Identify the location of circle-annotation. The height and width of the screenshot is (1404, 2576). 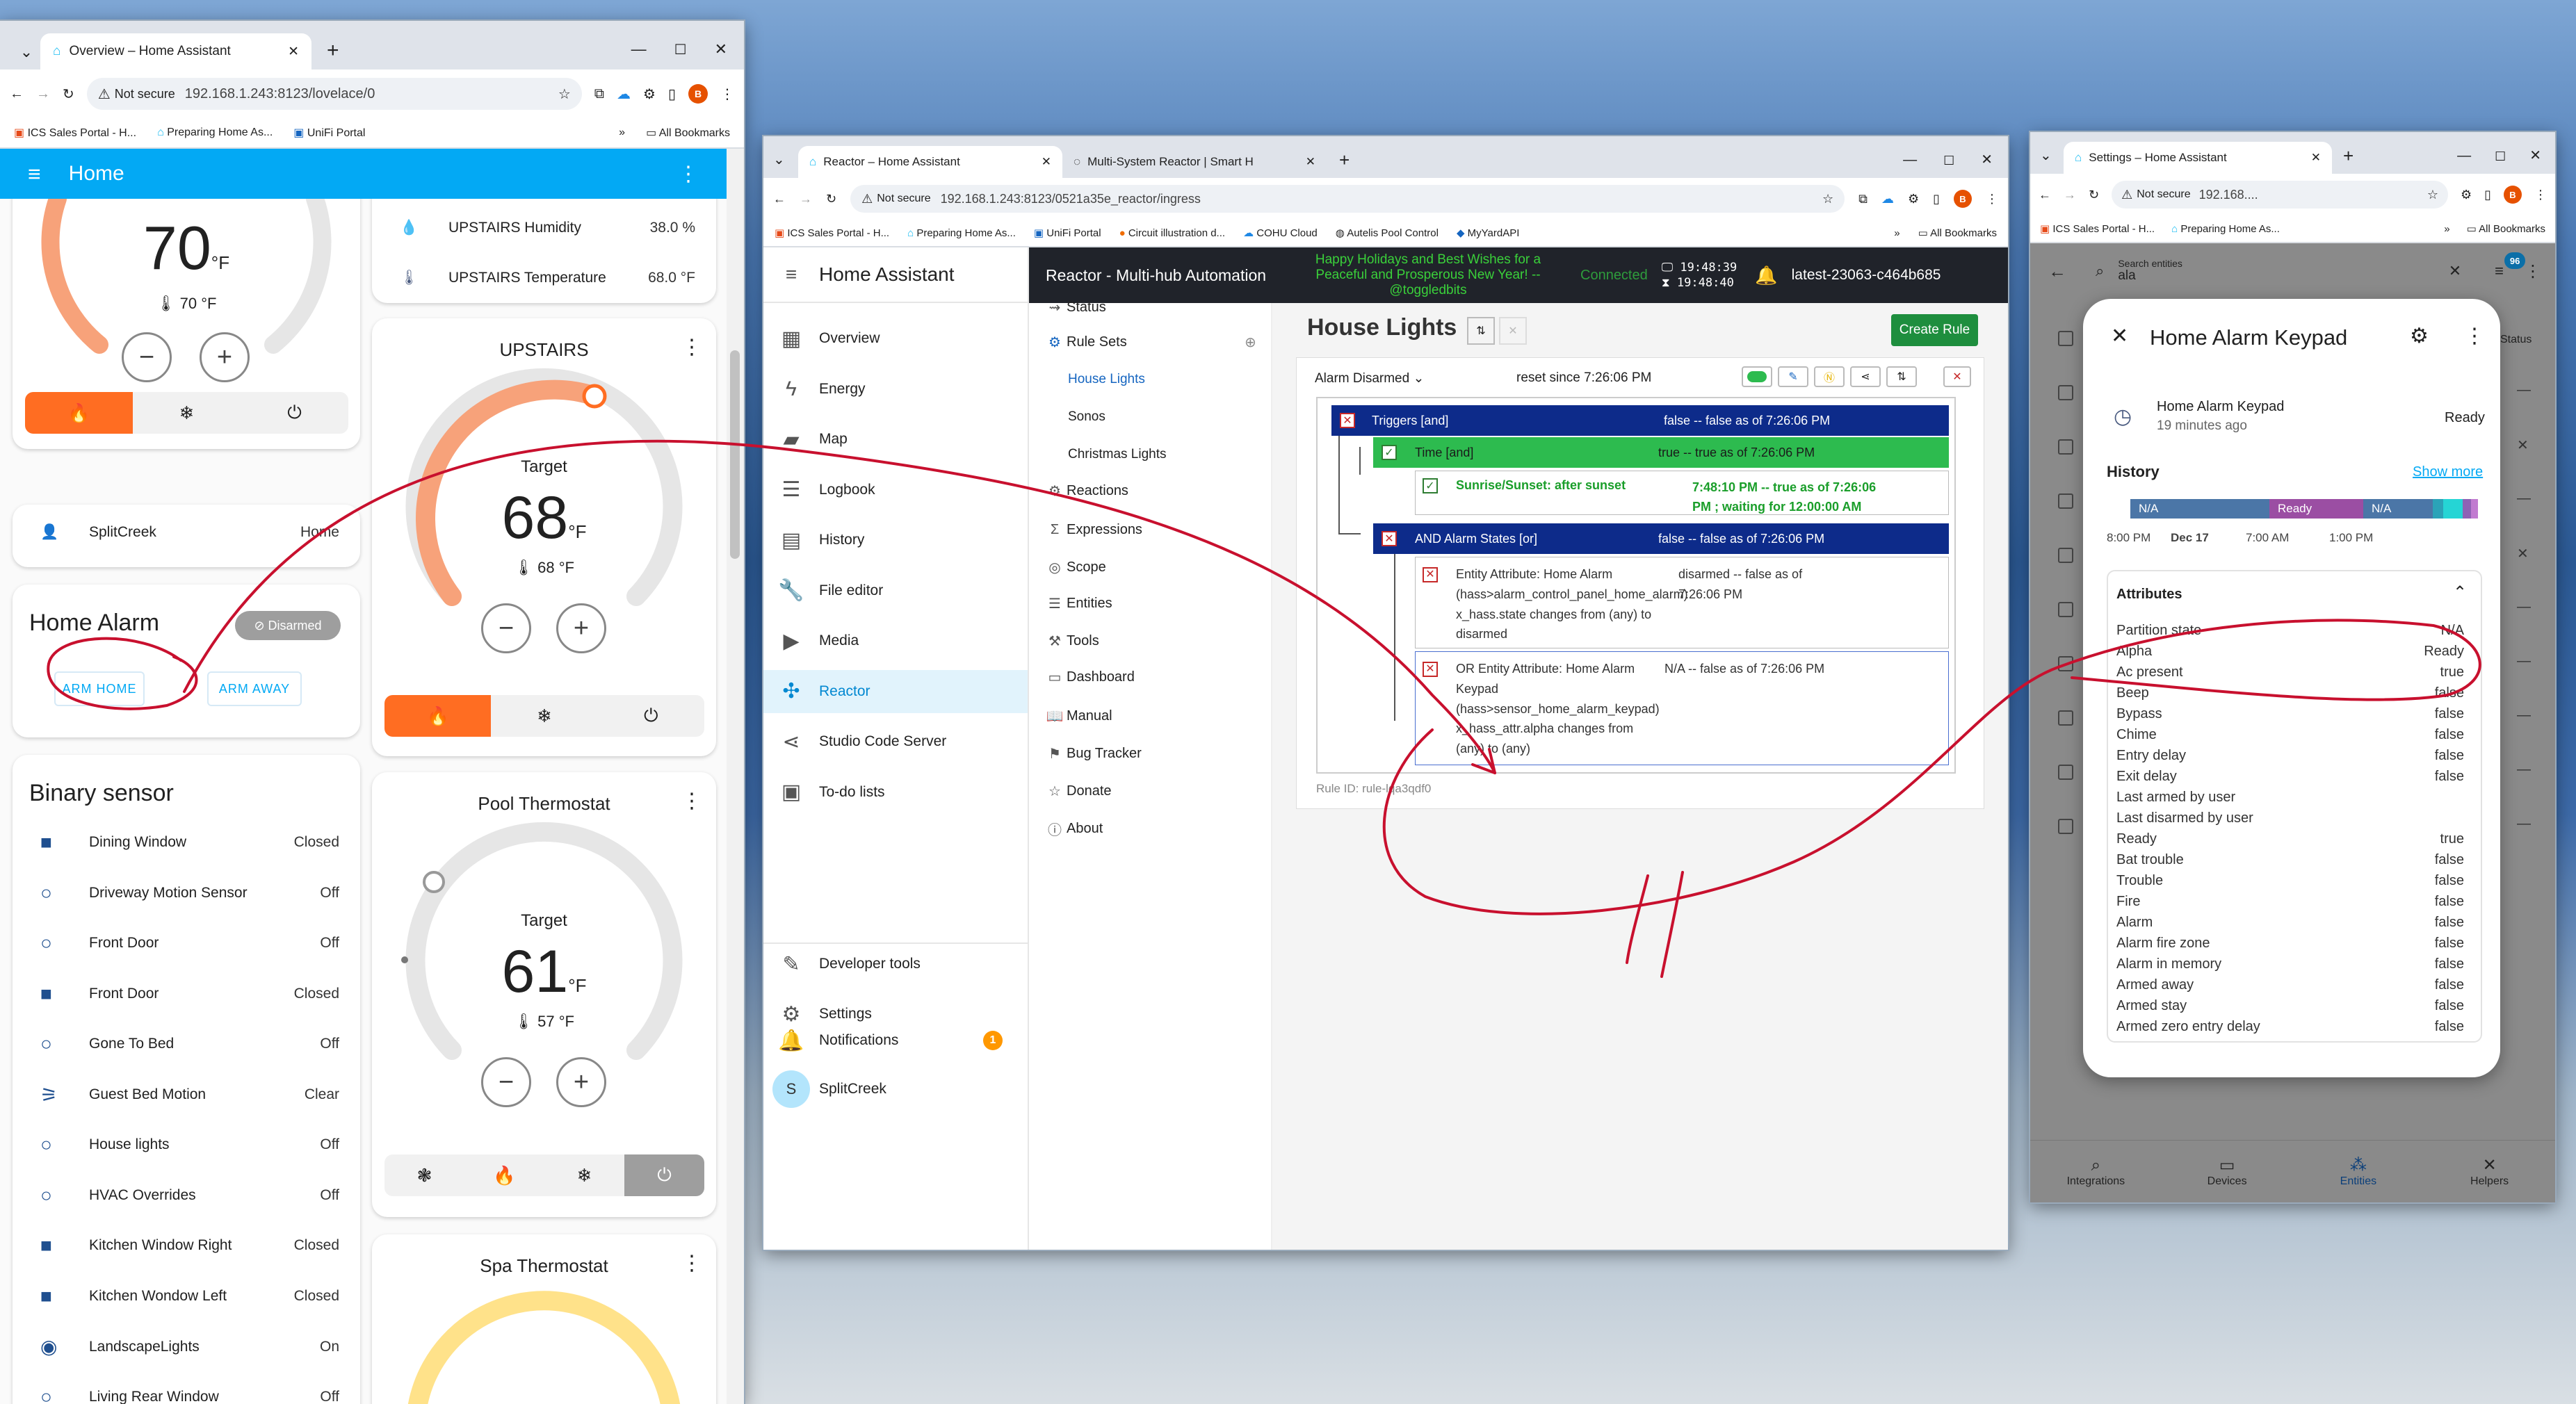
(122, 673).